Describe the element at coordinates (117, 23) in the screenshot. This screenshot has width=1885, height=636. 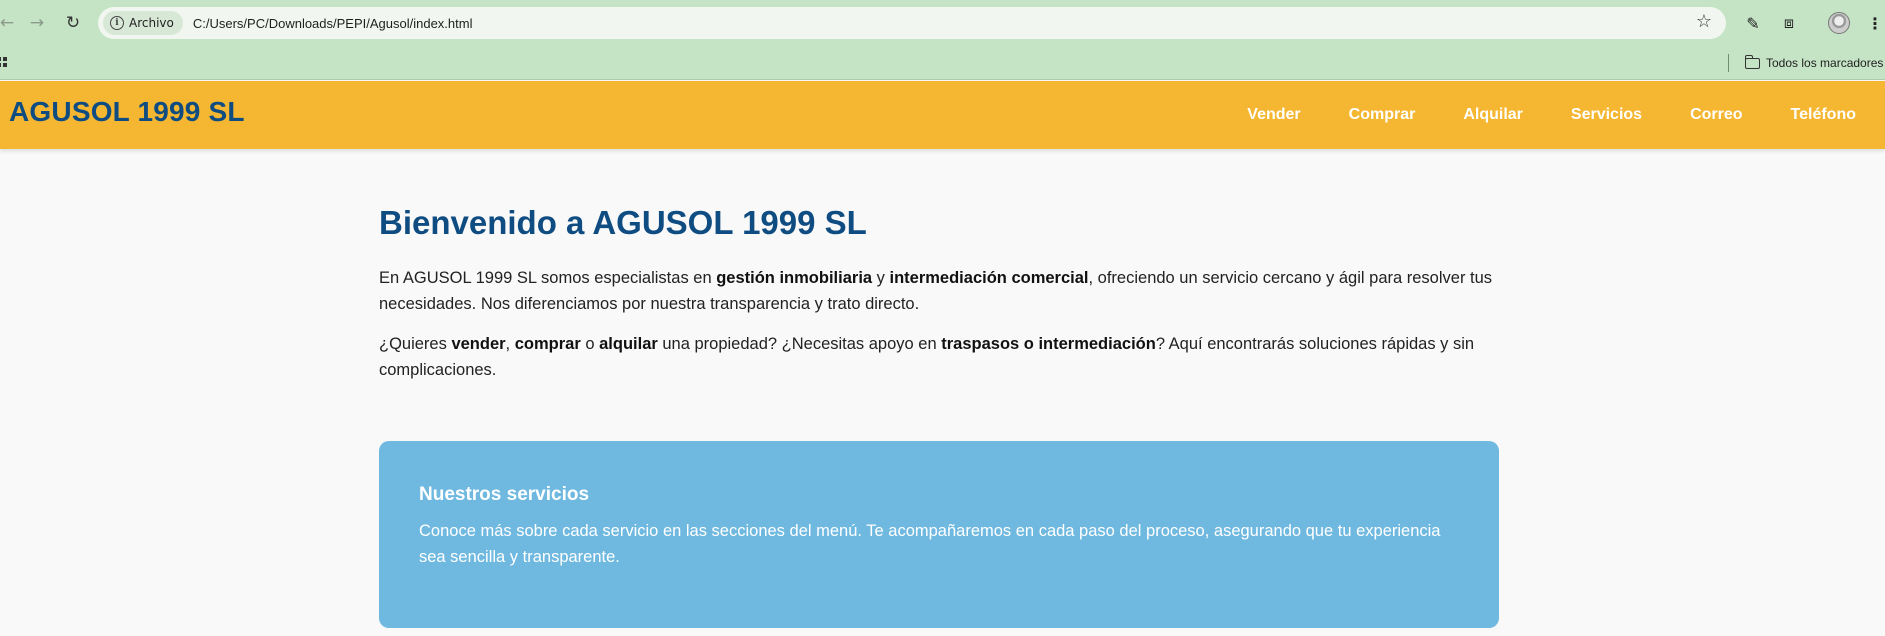
I see `info-icon: i` at that location.